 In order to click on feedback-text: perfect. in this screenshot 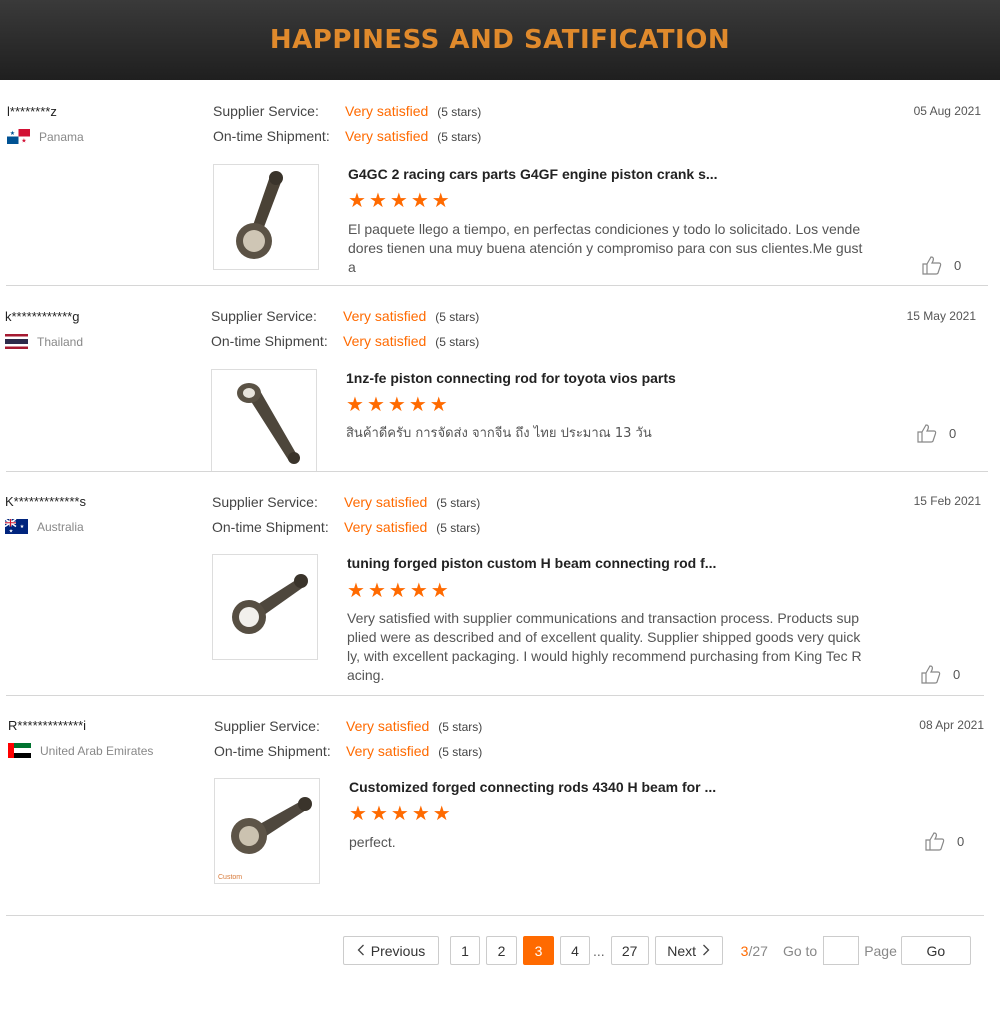, I will do `click(372, 842)`.